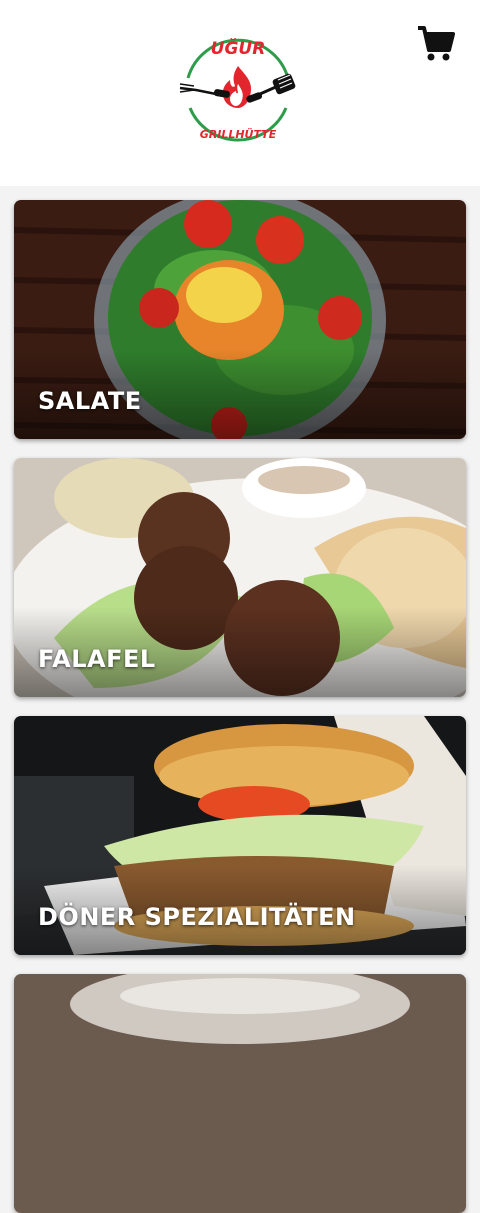  I want to click on svg-text: UĞUR, so click(238, 48).